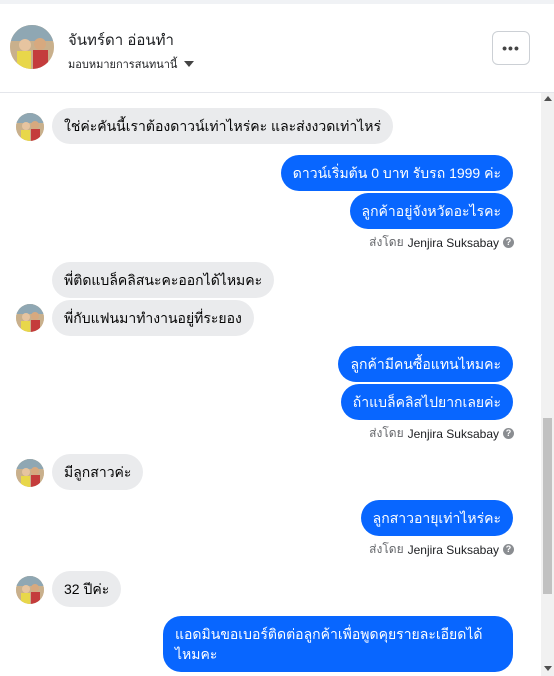 The width and height of the screenshot is (554, 676). I want to click on message-bubble-outgoing: ถ้าแบล็คลิสไปยากเลยค่ะ, so click(426, 402).